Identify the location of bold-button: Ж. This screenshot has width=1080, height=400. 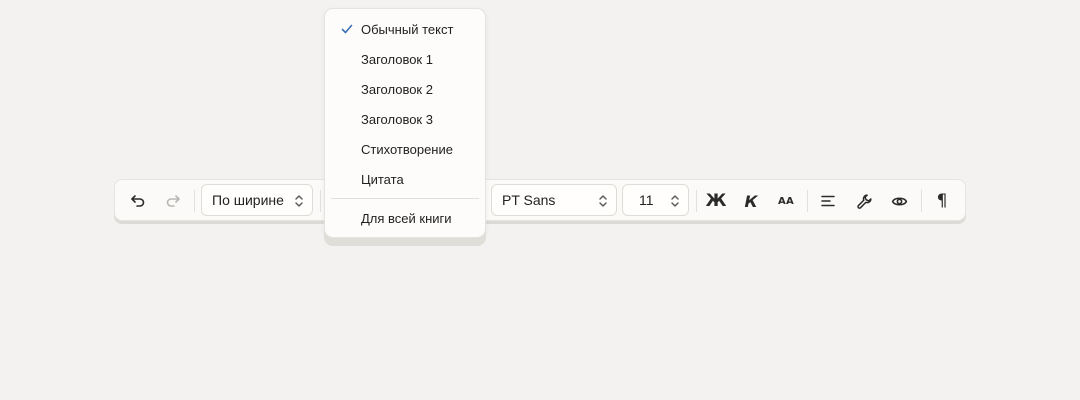
(716, 201).